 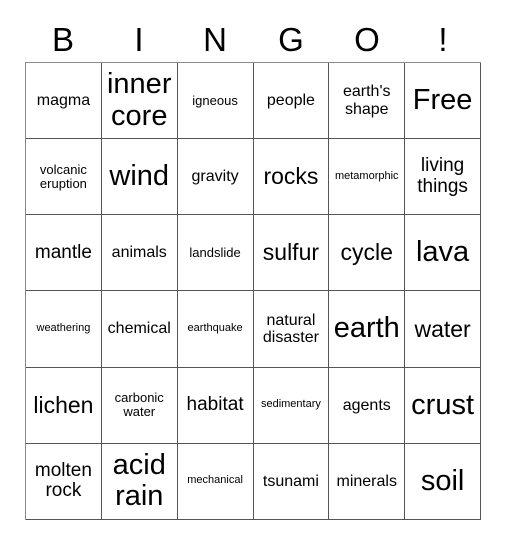 What do you see at coordinates (139, 481) in the screenshot?
I see `bingo-cell: acid rain` at bounding box center [139, 481].